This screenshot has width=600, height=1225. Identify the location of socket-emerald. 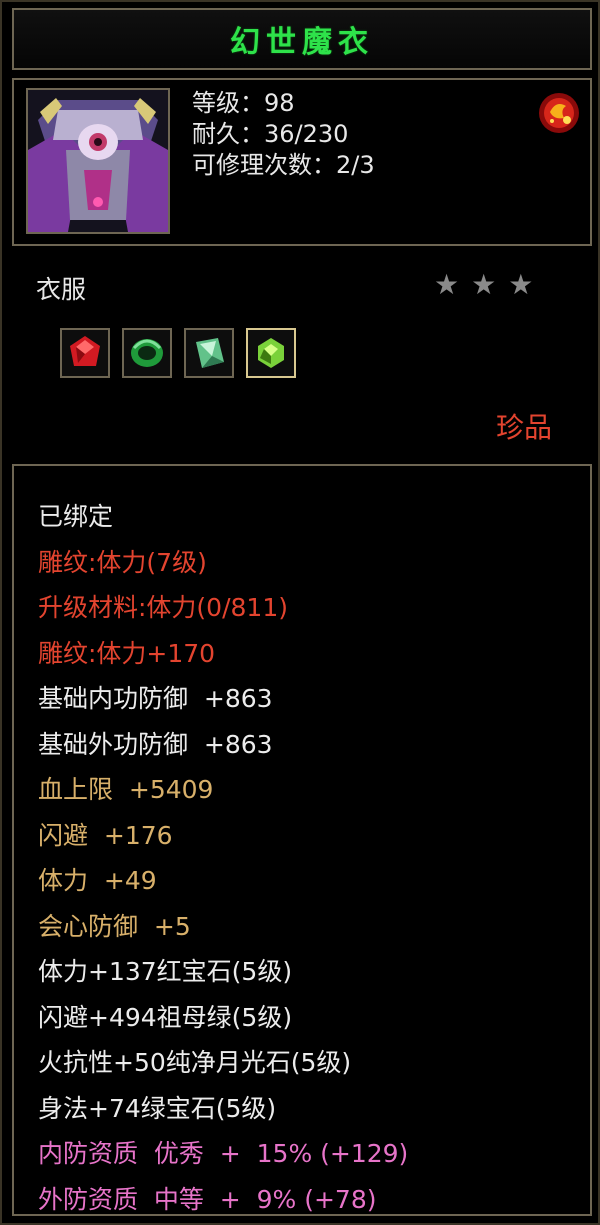
(147, 353).